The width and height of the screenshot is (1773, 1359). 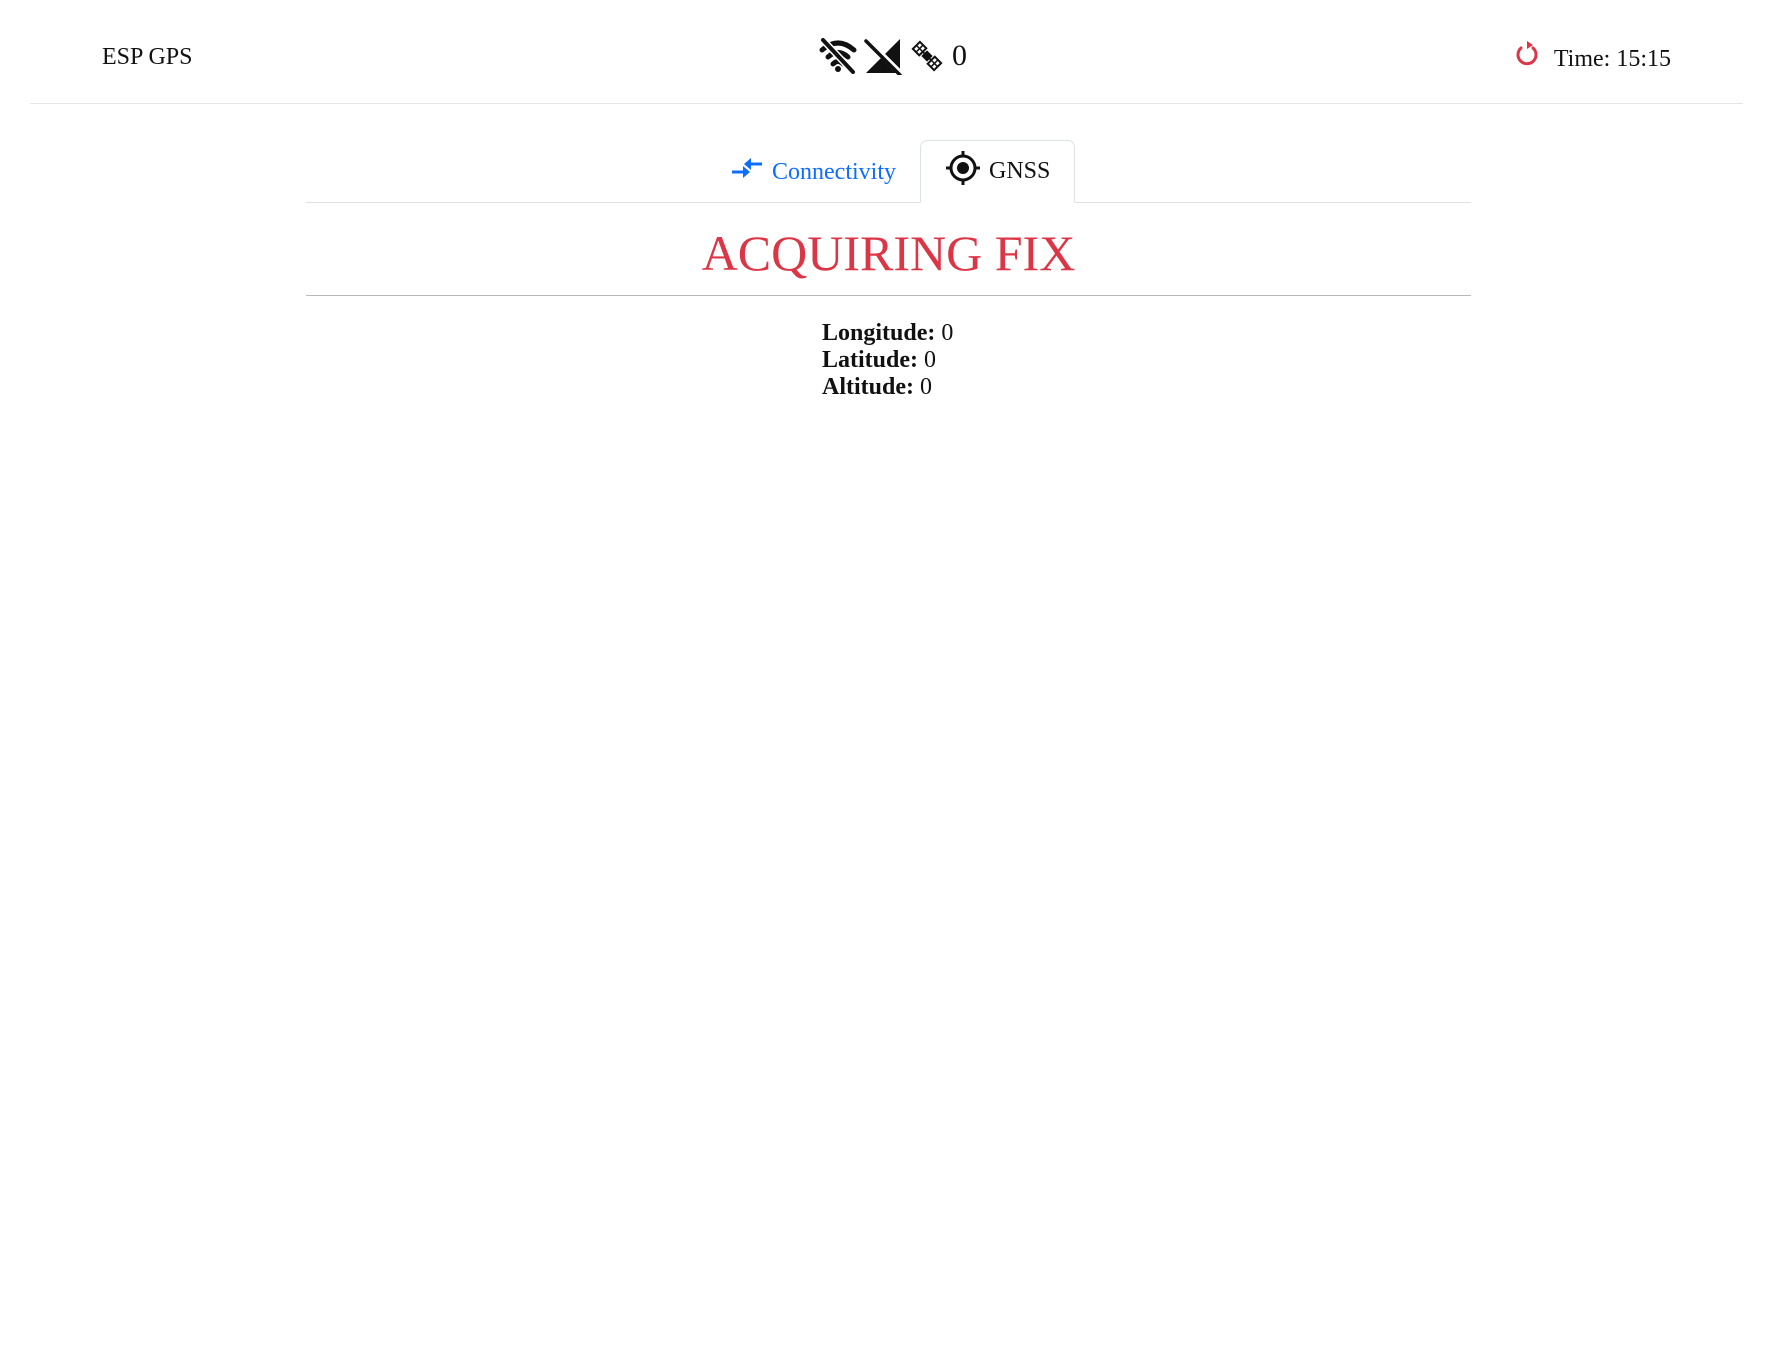 I want to click on time-value: 15:15, so click(x=1643, y=58).